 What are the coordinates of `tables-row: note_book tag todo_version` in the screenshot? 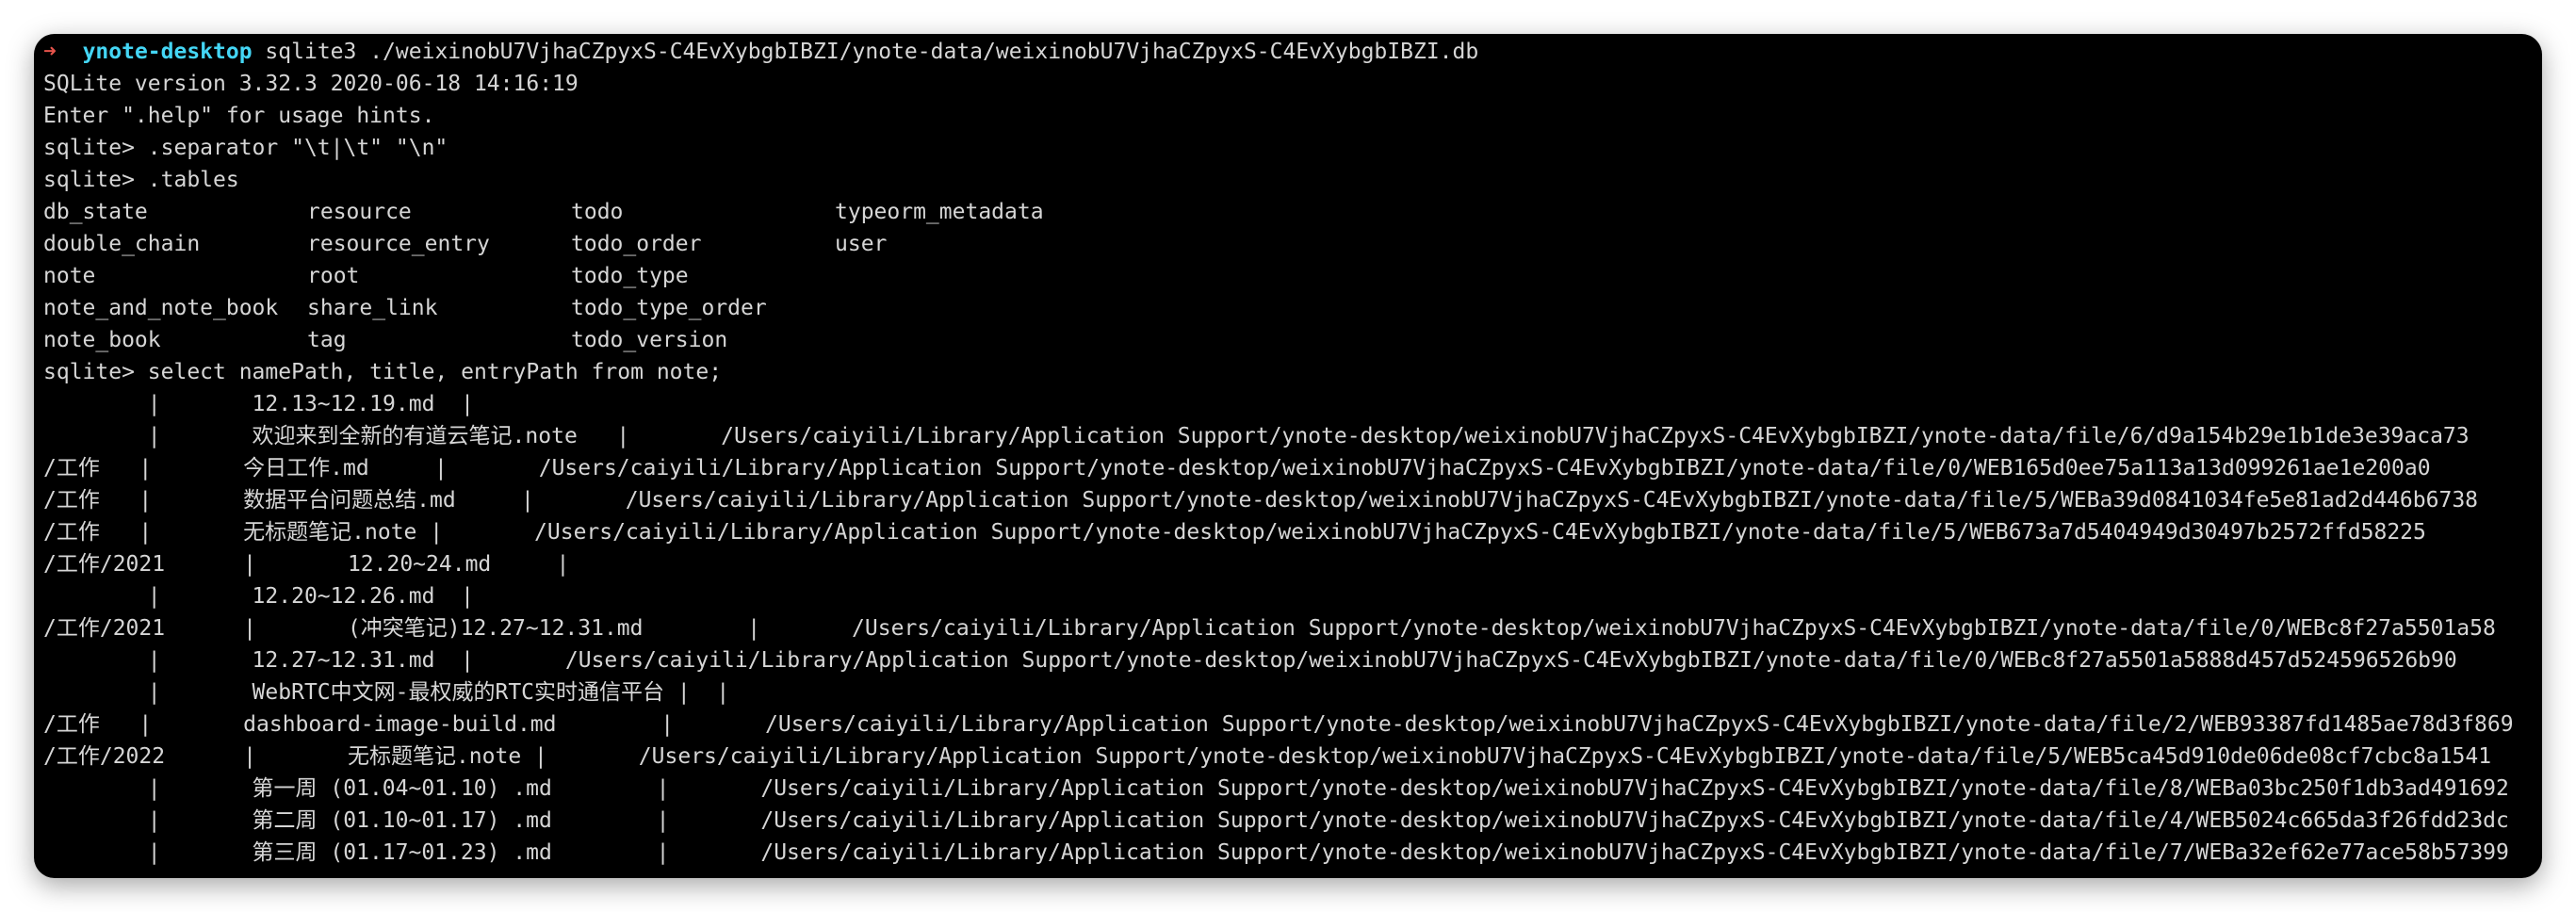 It's located at (1292, 340).